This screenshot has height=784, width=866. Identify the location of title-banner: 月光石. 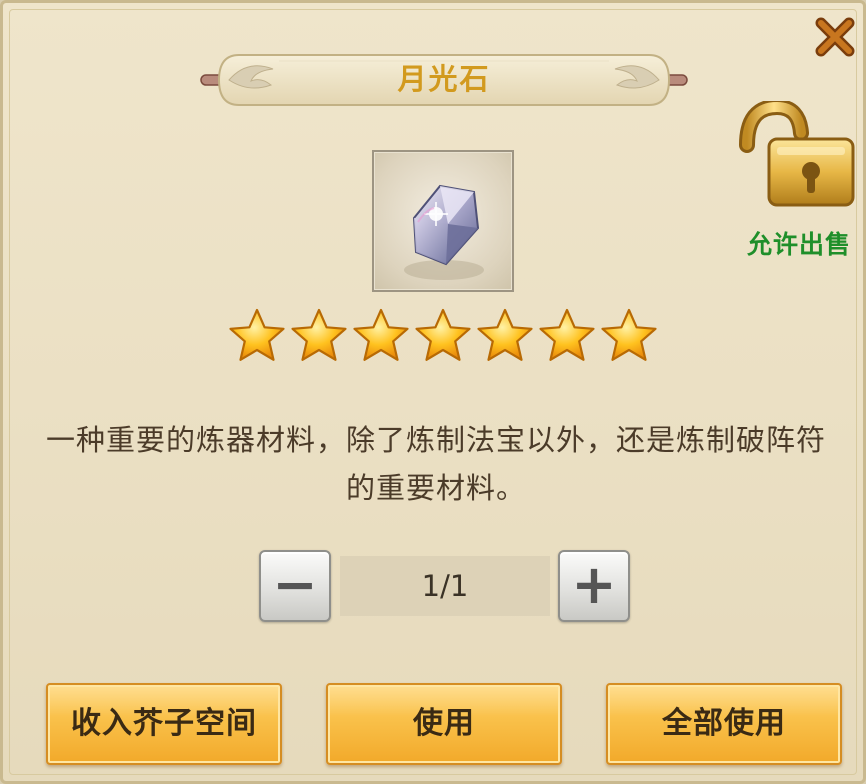
(444, 80).